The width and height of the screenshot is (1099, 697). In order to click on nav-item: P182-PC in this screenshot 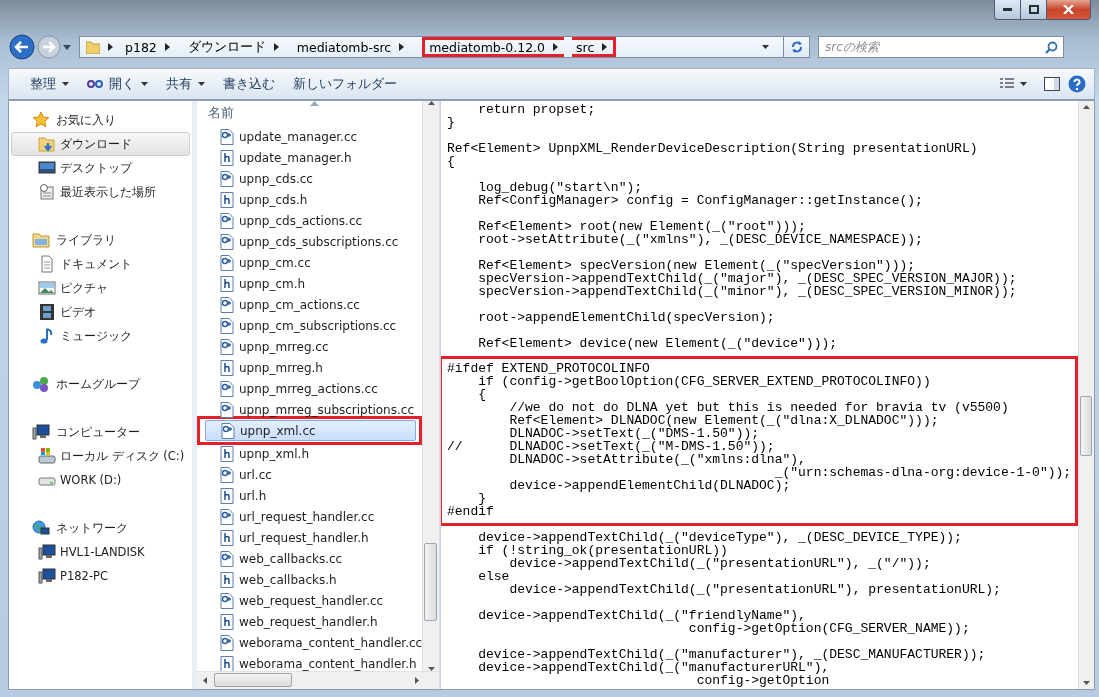, I will do `click(100, 576)`.